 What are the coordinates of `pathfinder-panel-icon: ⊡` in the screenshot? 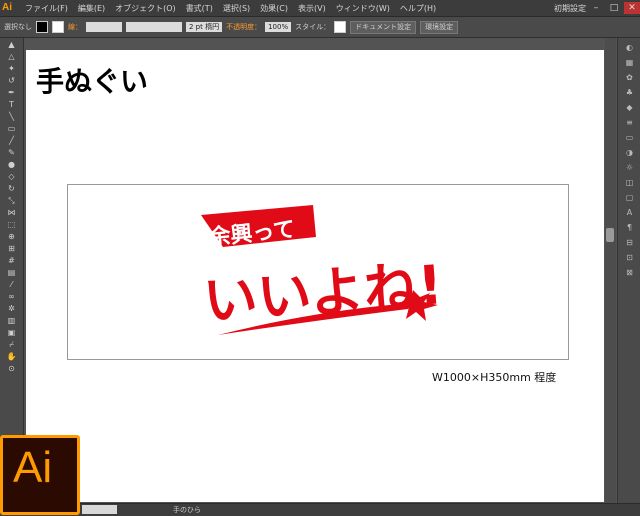 It's located at (630, 258).